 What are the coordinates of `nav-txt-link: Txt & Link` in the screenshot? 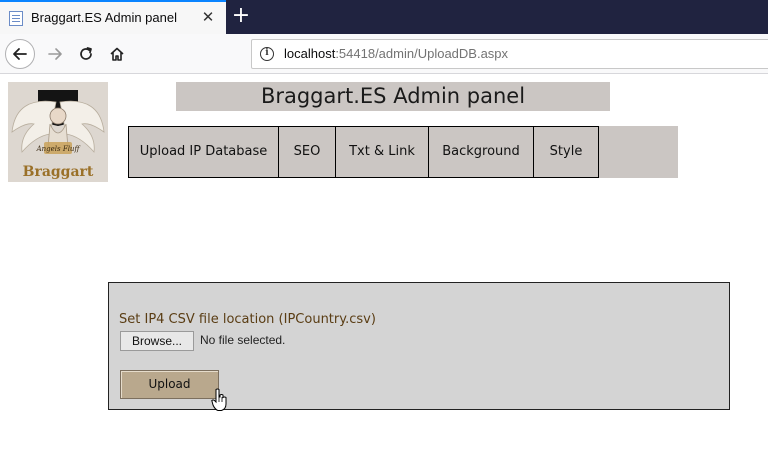 It's located at (382, 152).